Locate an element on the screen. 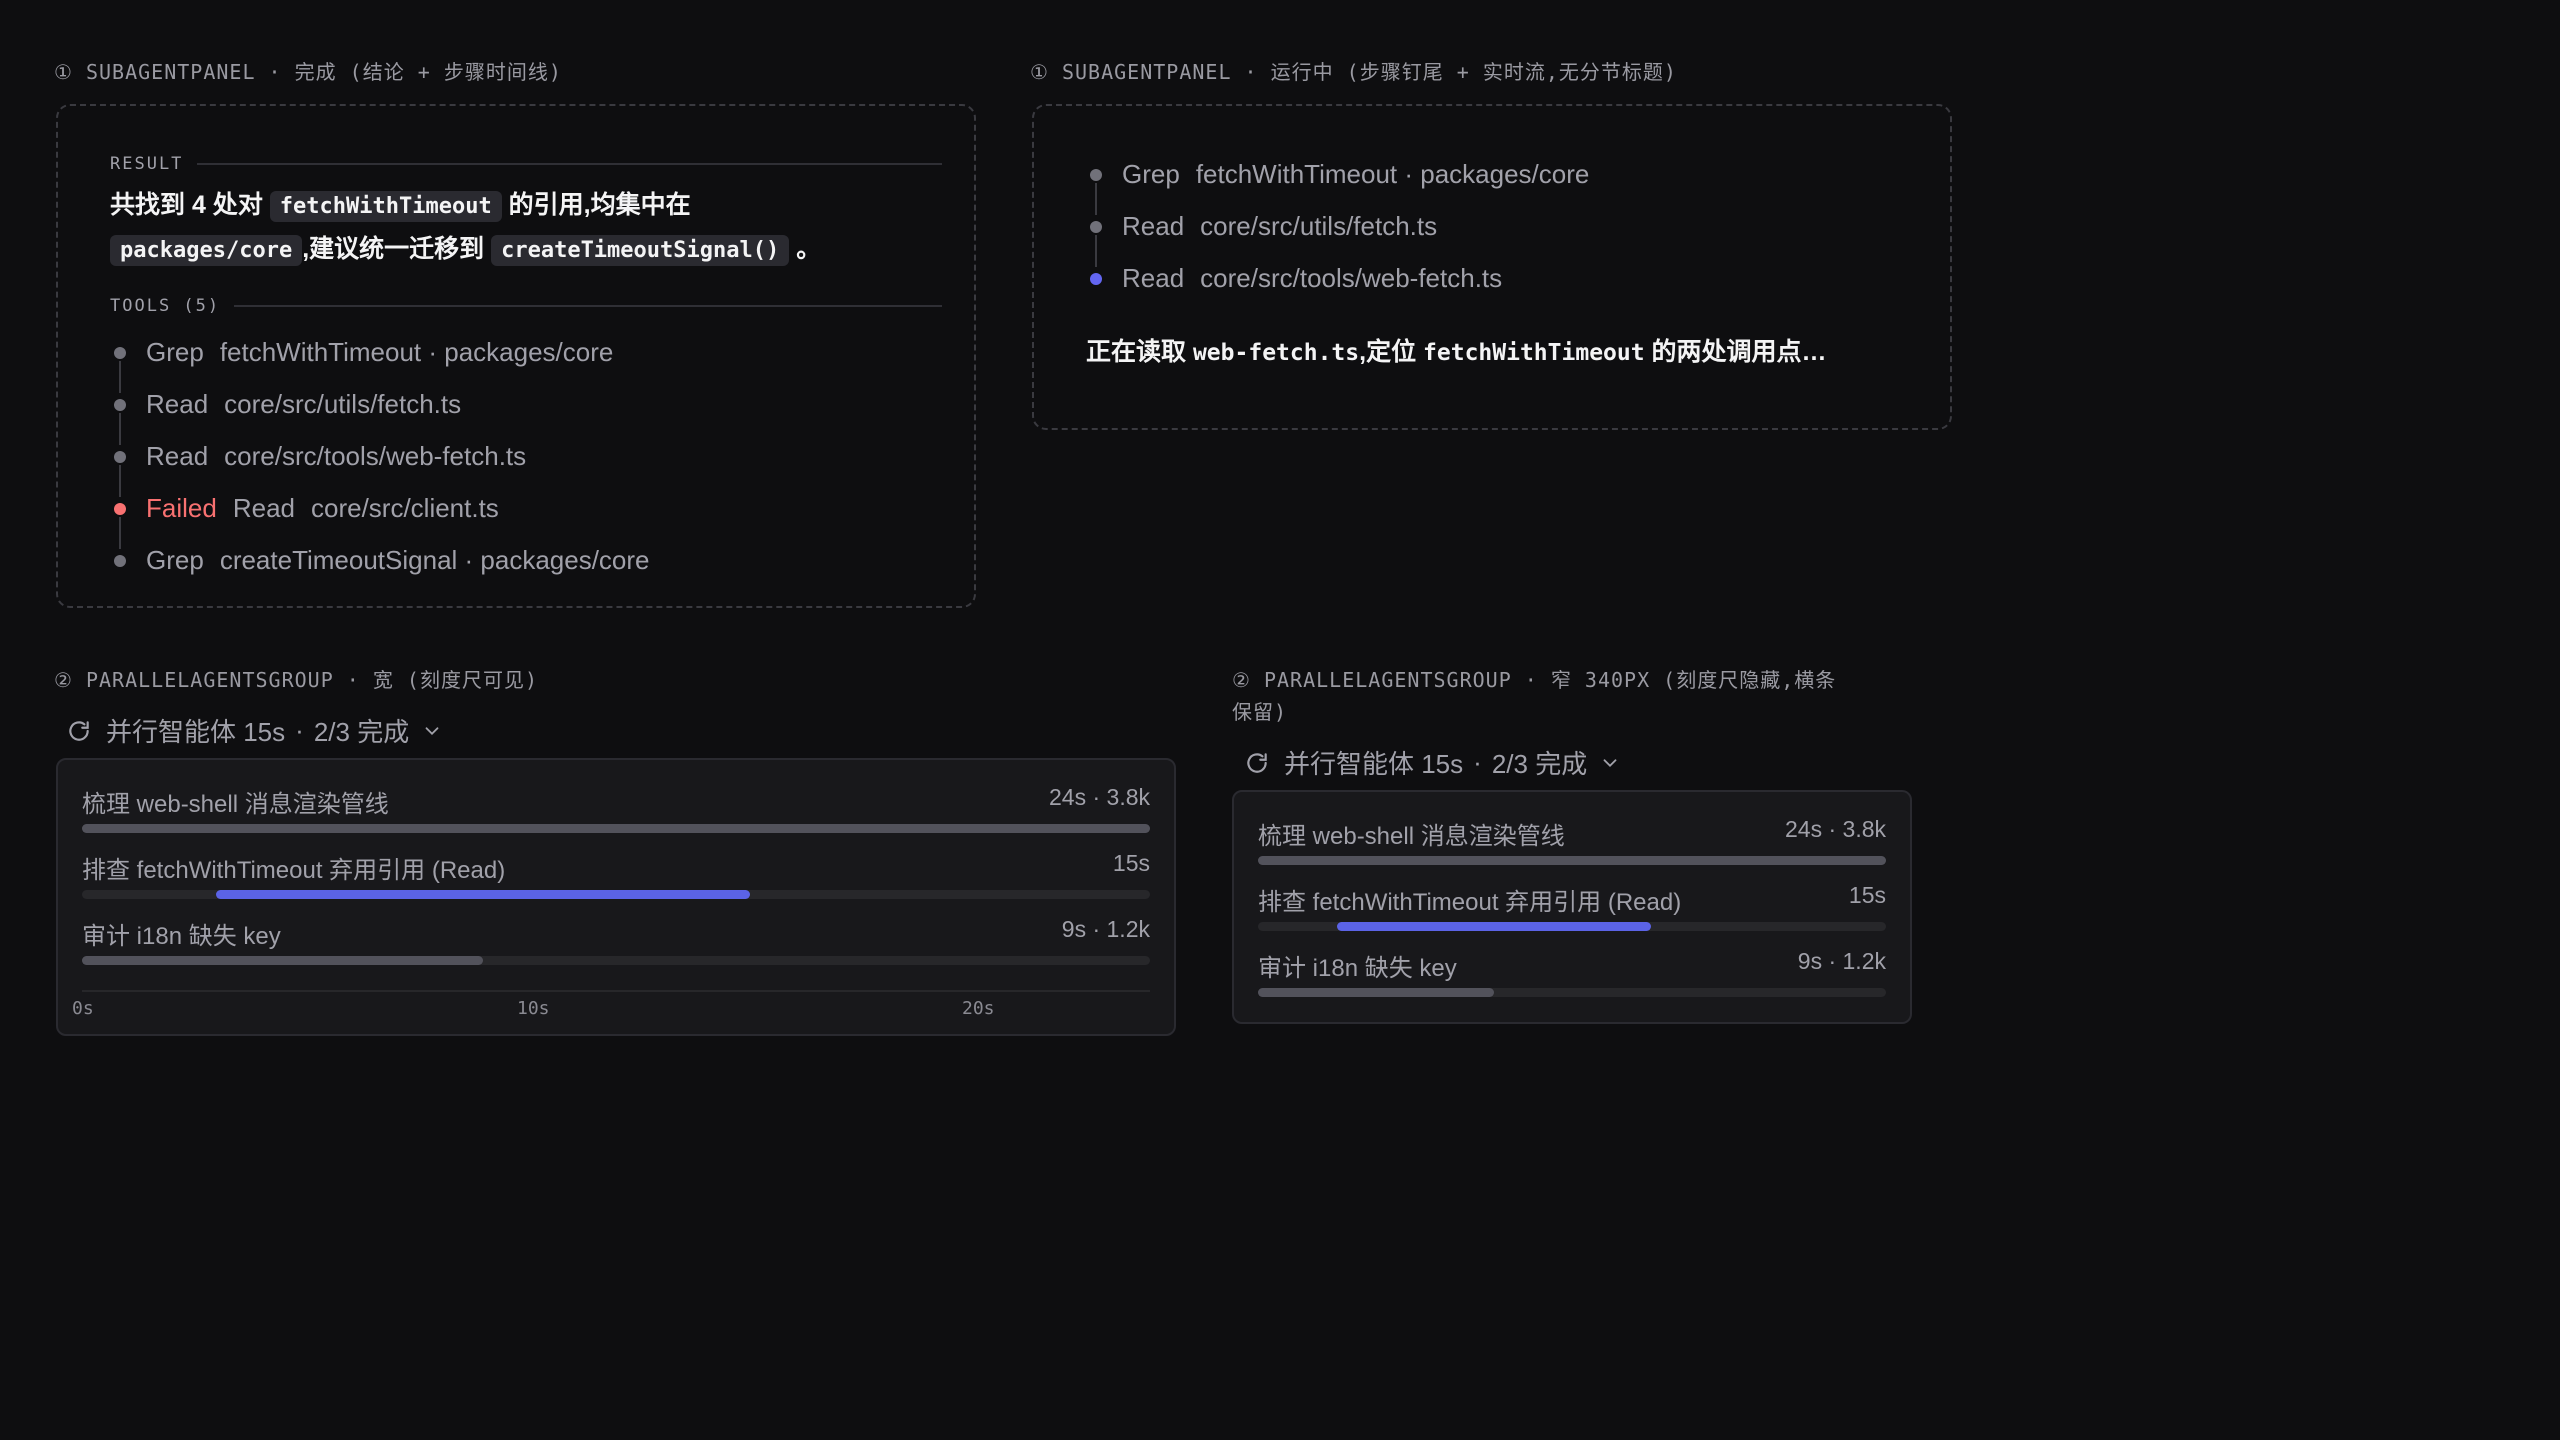 Image resolution: width=2560 pixels, height=1440 pixels. failed-badge: Failed is located at coordinates (181, 507).